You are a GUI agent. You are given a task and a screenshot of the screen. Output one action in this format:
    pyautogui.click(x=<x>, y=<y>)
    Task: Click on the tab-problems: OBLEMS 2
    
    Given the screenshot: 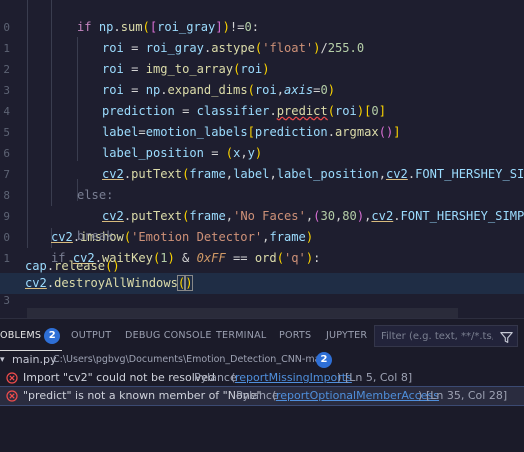 What is the action you would take?
    pyautogui.click(x=31, y=339)
    